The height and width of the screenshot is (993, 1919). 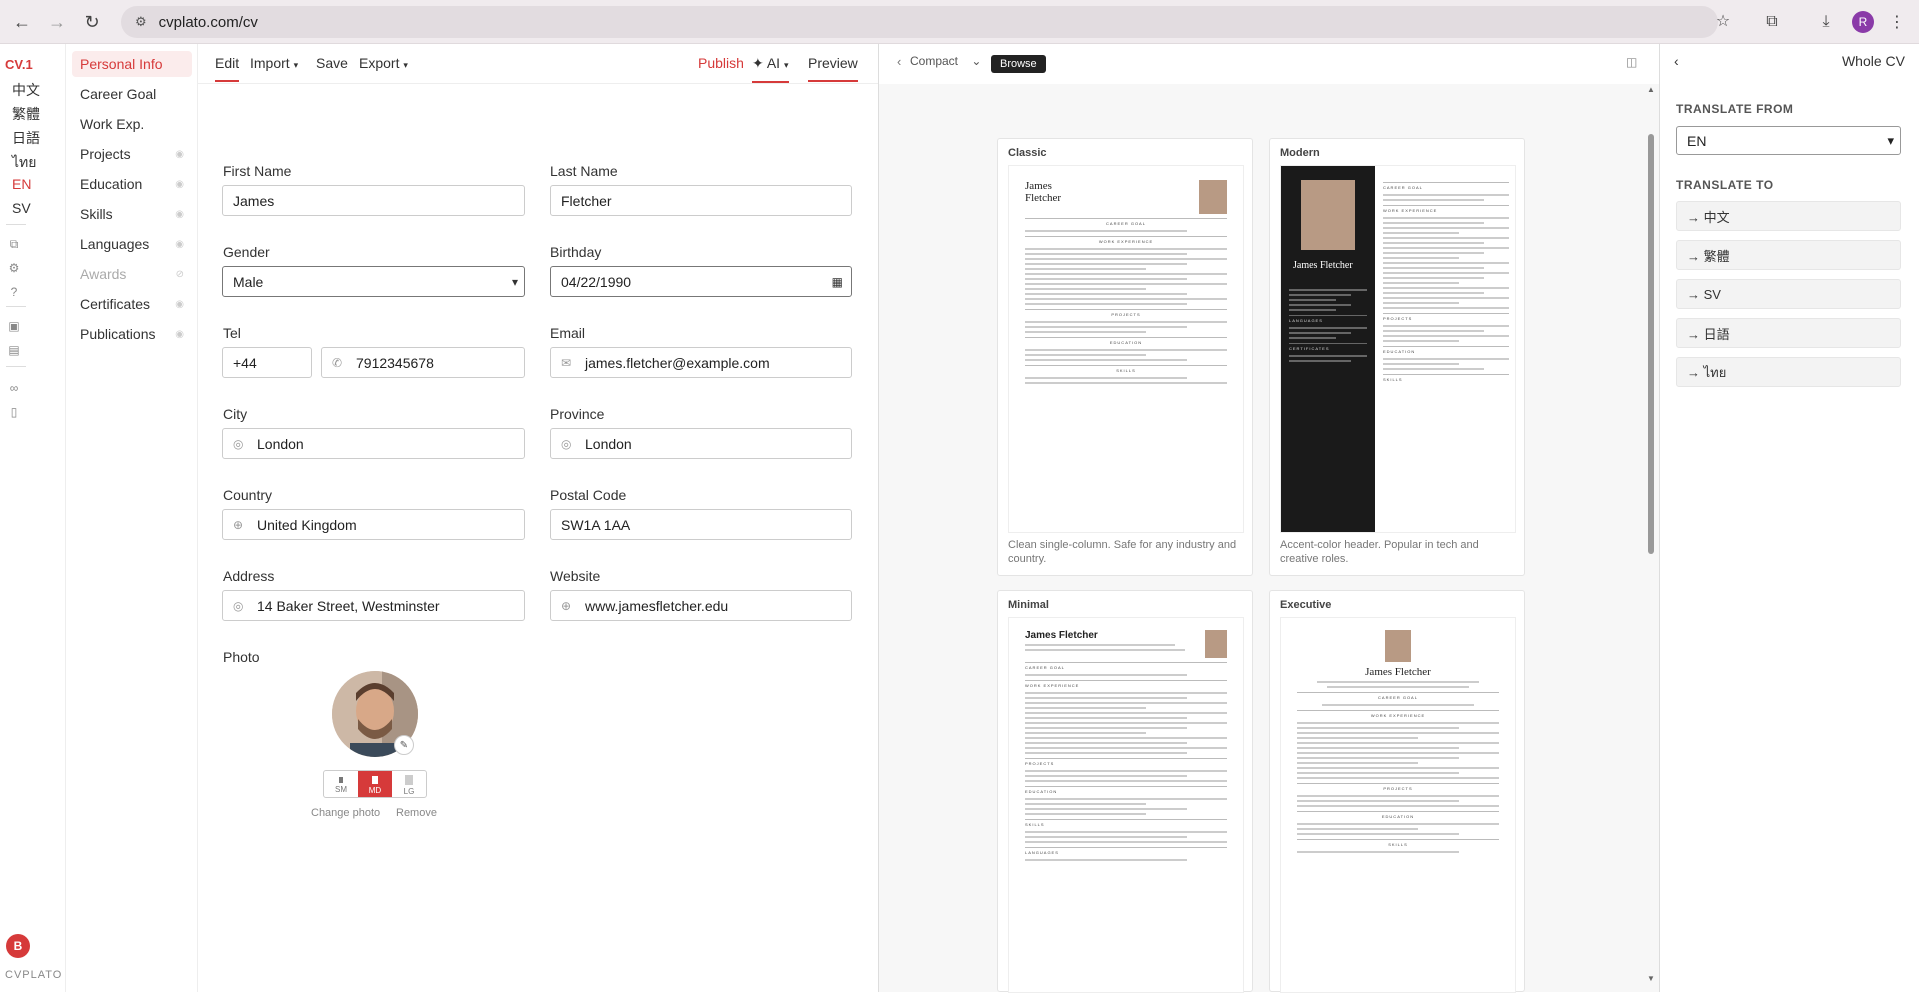 What do you see at coordinates (416, 813) in the screenshot?
I see `remove-photo-link: Remove` at bounding box center [416, 813].